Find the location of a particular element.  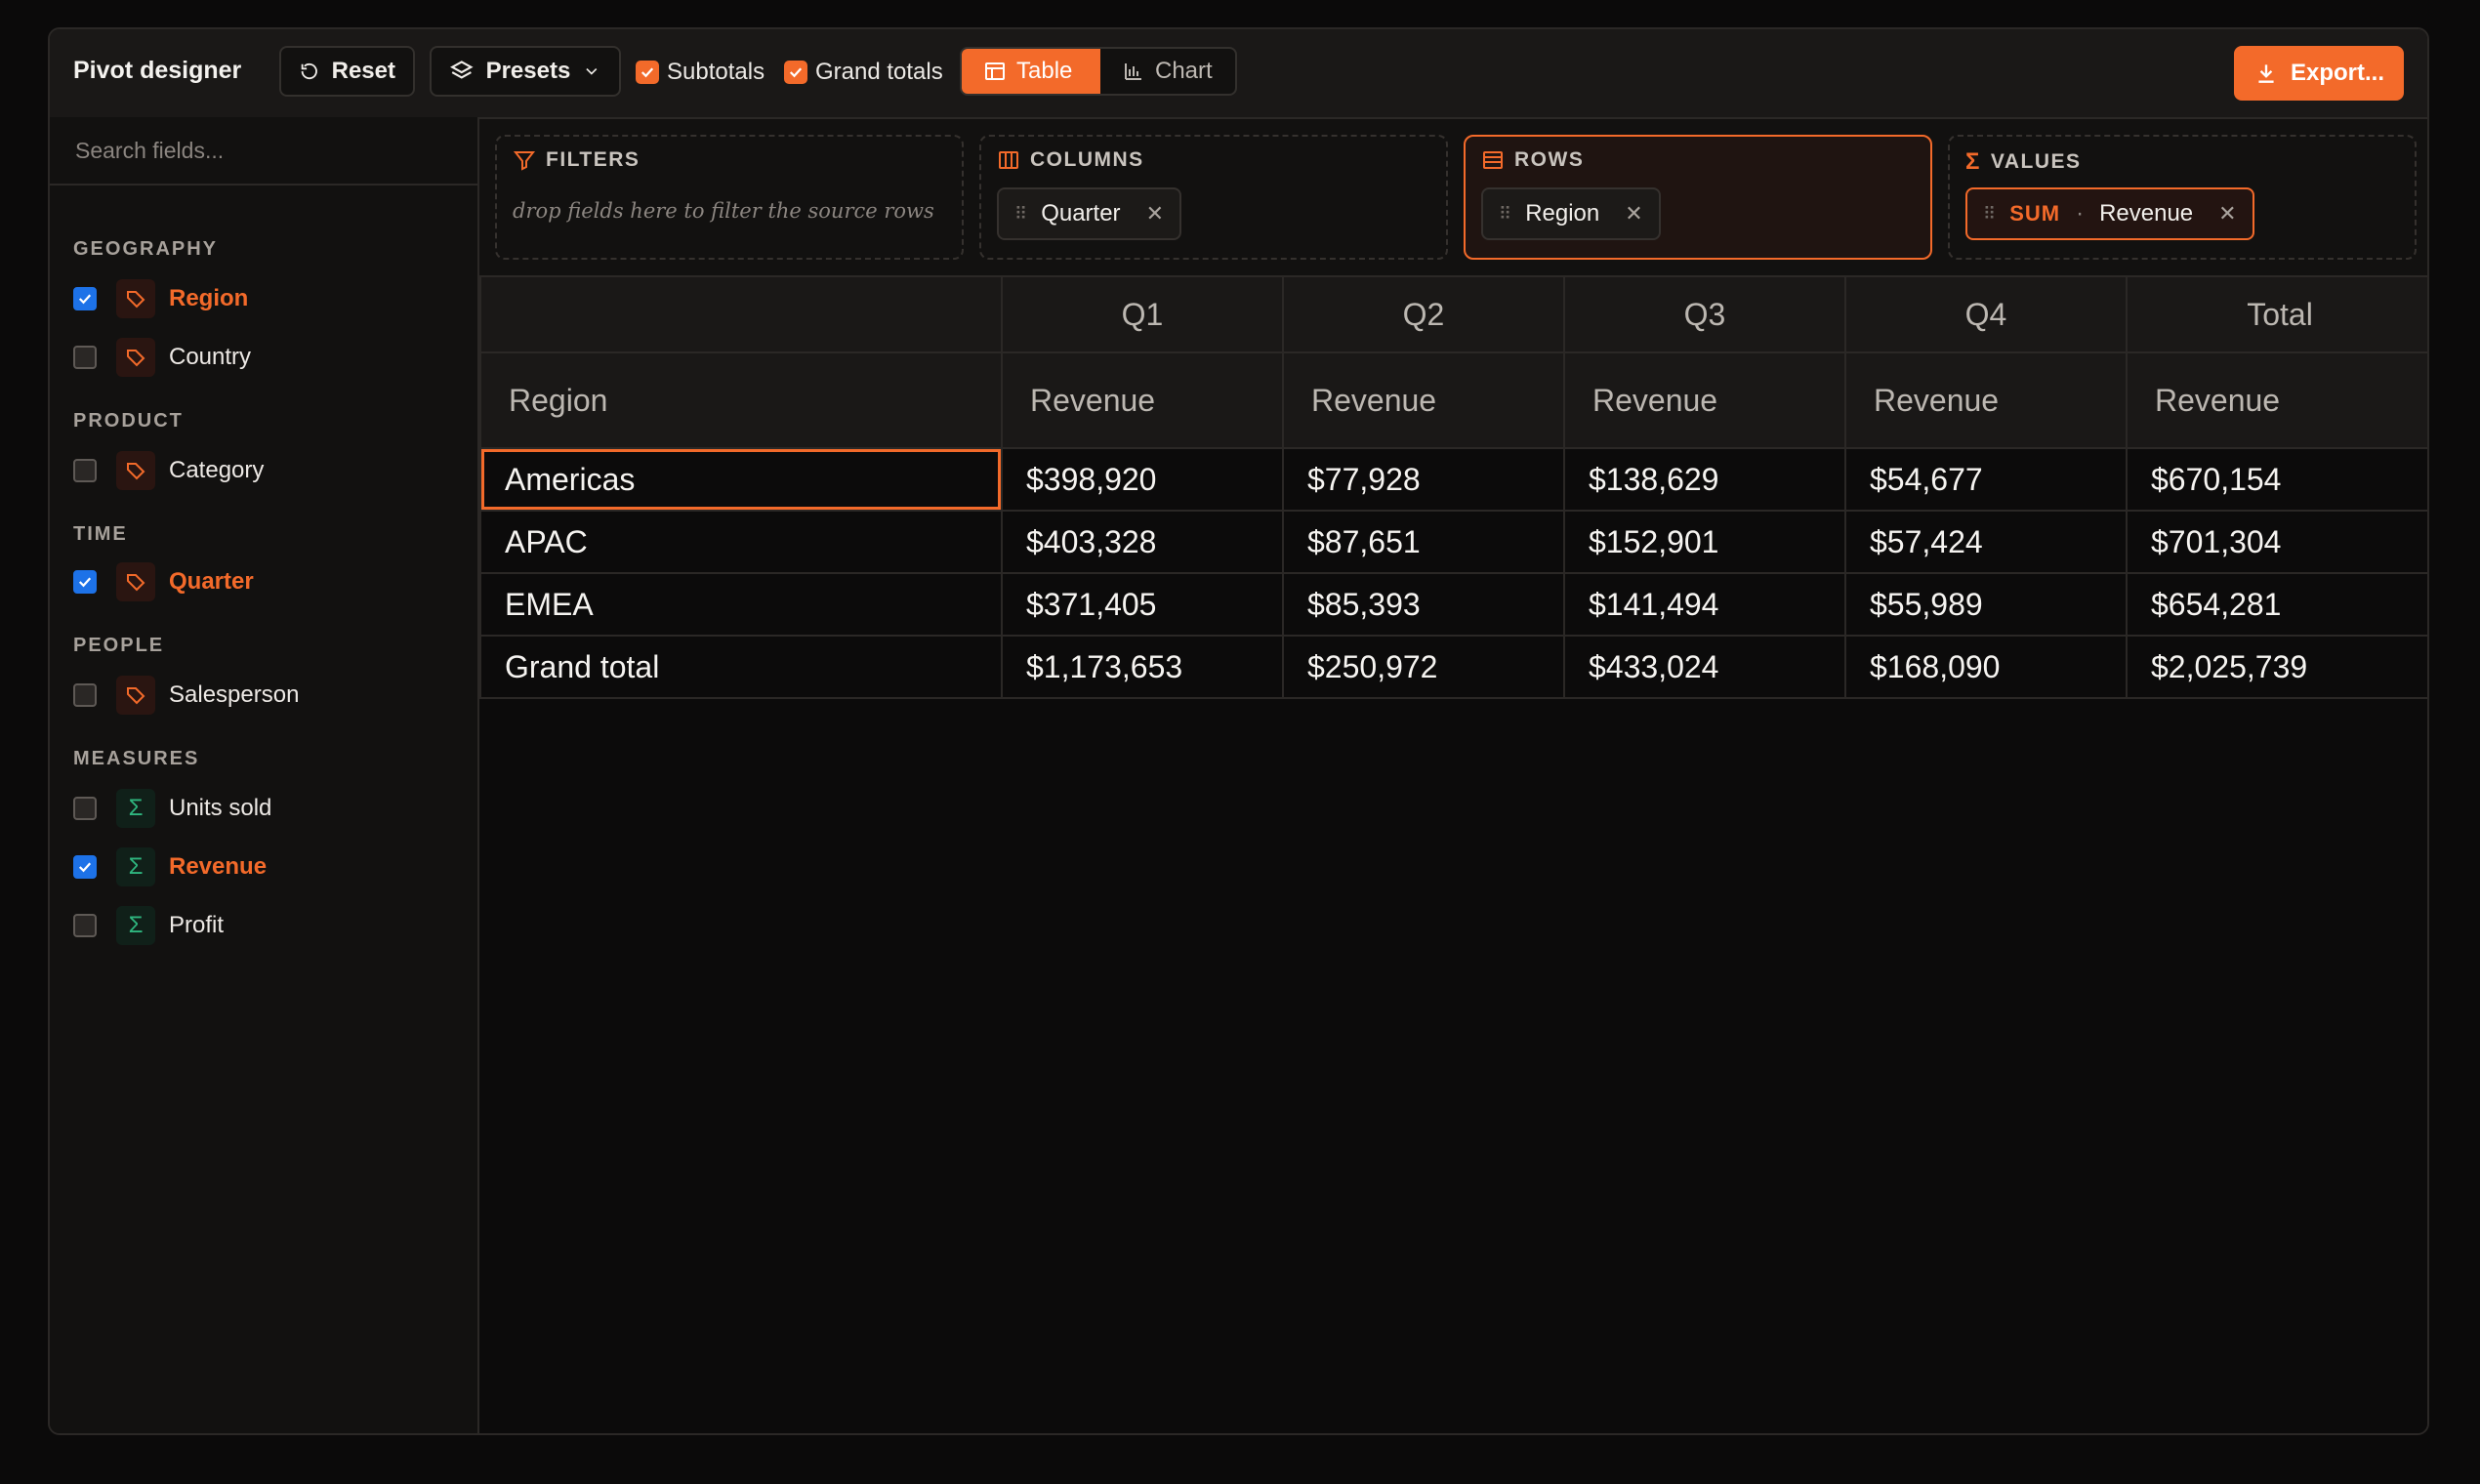

grand-totals-checkbox: Grand totals is located at coordinates (863, 72).